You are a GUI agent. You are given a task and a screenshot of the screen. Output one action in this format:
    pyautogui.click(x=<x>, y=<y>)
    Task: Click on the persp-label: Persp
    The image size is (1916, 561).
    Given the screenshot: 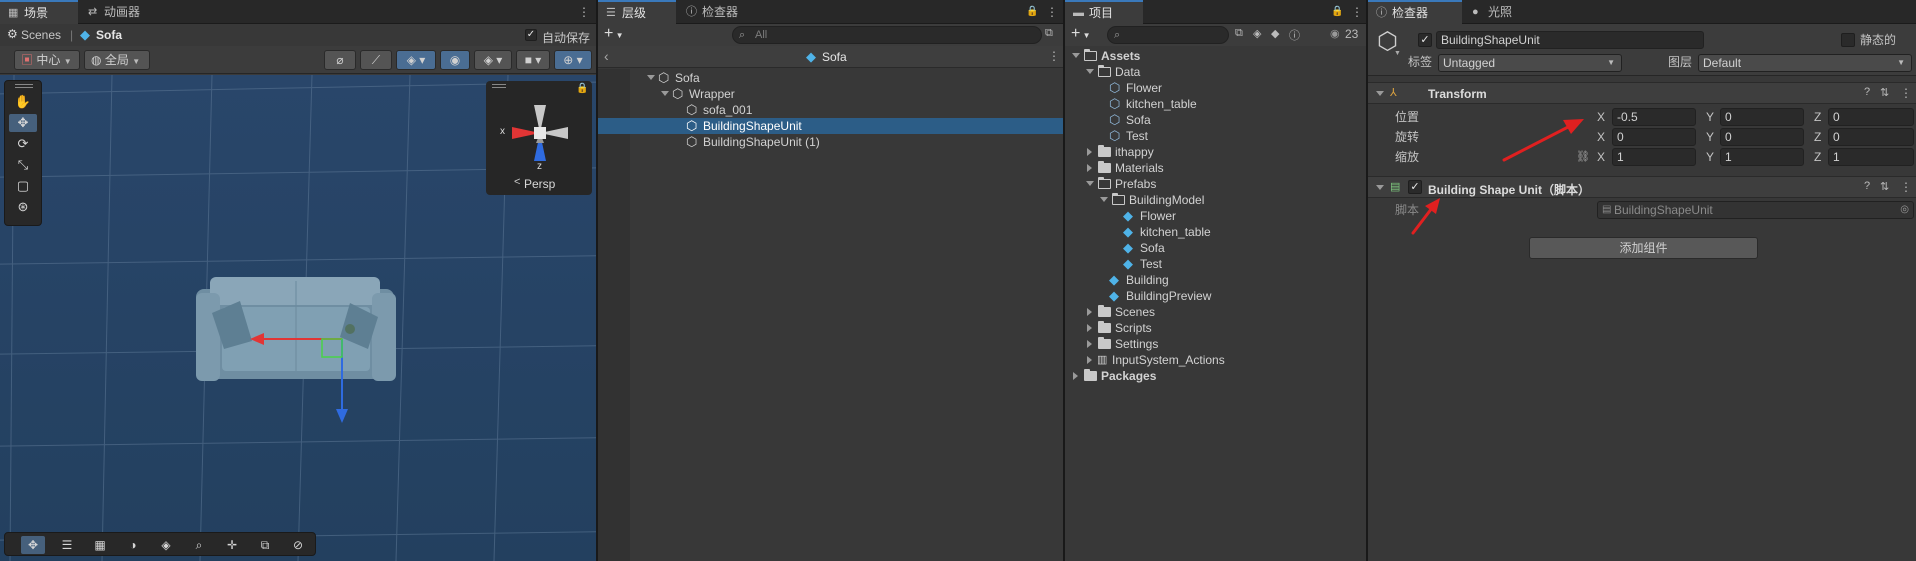 What is the action you would take?
    pyautogui.click(x=539, y=184)
    